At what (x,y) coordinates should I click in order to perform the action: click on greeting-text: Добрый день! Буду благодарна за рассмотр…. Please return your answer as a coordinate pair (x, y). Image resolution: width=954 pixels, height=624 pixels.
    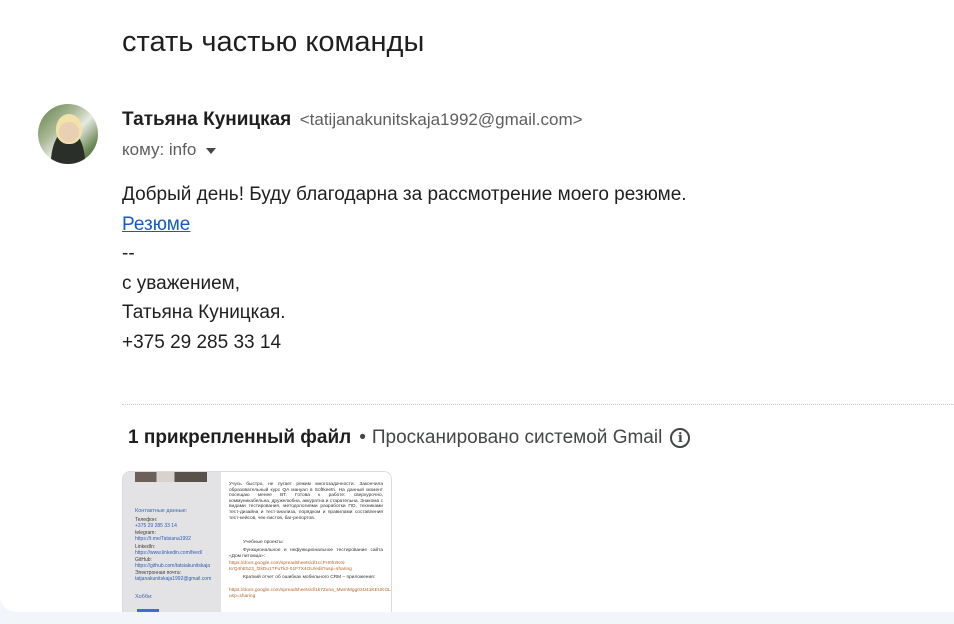
    Looking at the image, I should click on (404, 194).